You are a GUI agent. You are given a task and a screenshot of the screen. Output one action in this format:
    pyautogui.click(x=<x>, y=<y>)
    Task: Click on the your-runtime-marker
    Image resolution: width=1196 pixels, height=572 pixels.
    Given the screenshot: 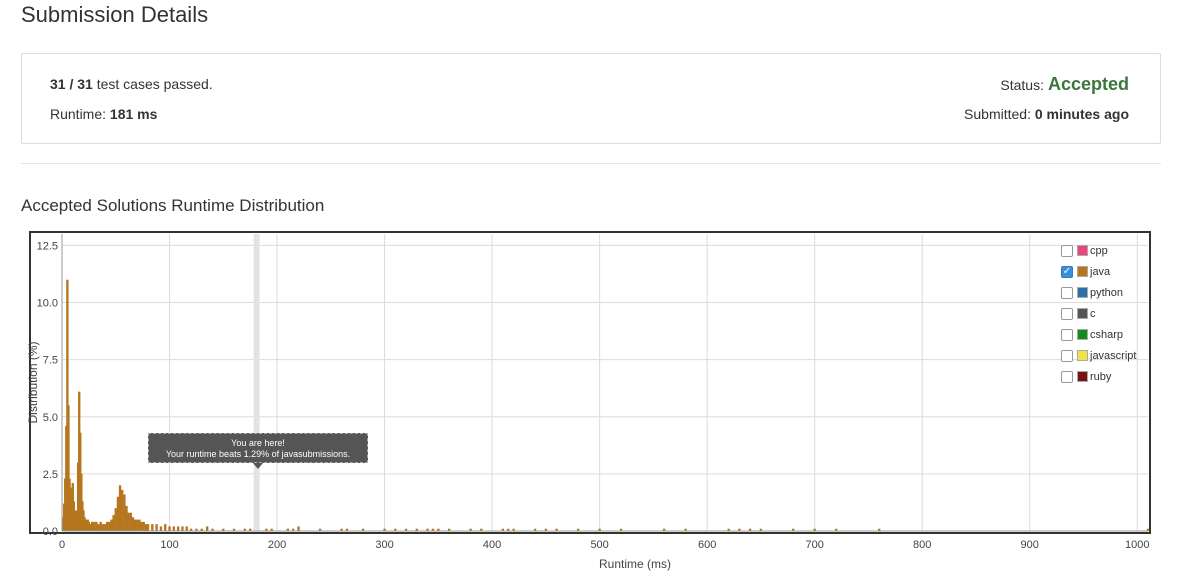 What is the action you would take?
    pyautogui.click(x=256, y=382)
    